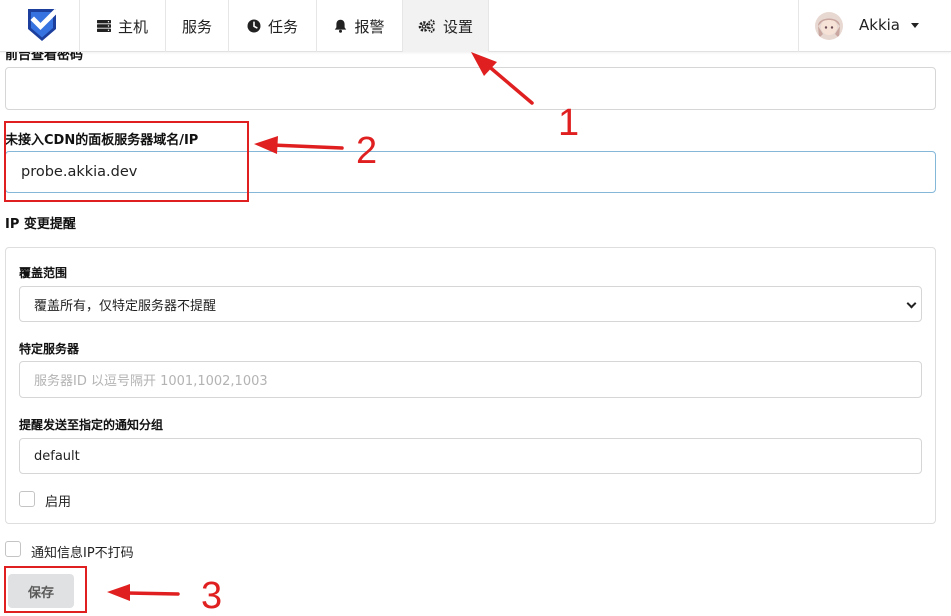  Describe the element at coordinates (470, 88) in the screenshot. I see `prev-field-input` at that location.